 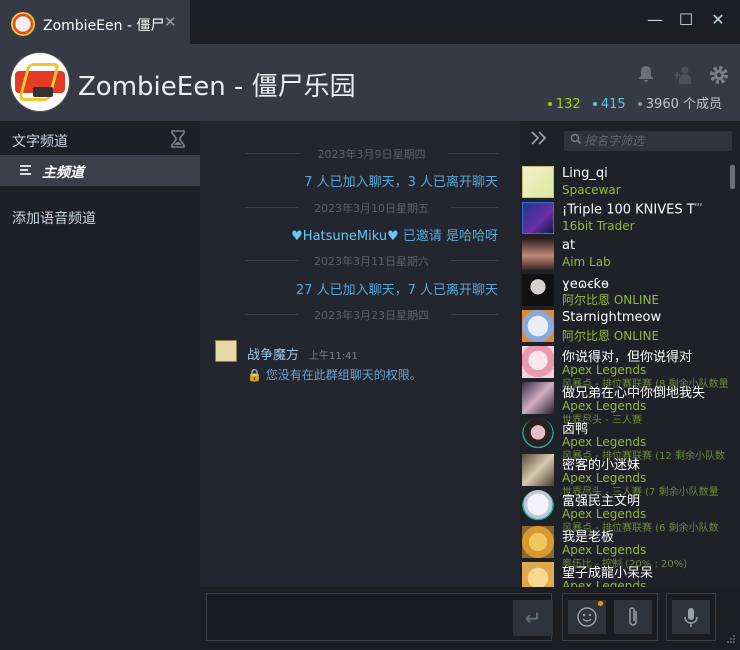 I want to click on message-time: 上午11:41, so click(x=333, y=356).